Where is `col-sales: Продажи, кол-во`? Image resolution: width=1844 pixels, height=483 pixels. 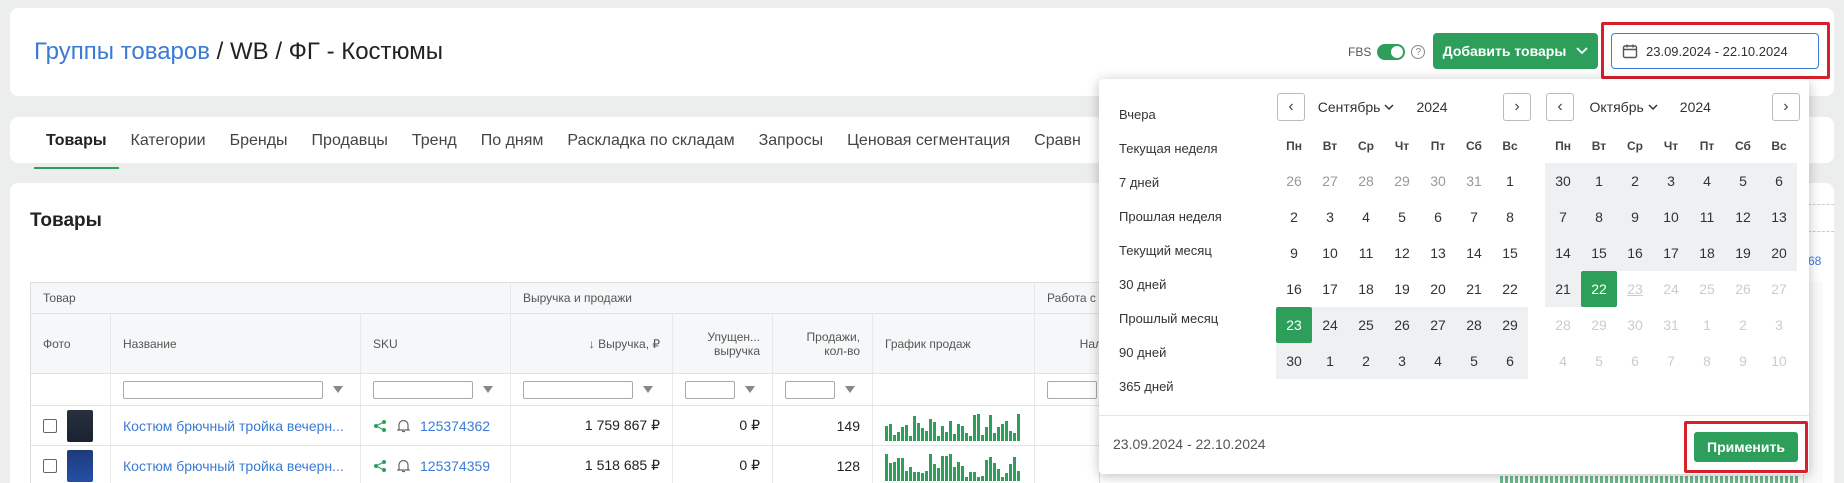 col-sales: Продажи, кол-во is located at coordinates (823, 343).